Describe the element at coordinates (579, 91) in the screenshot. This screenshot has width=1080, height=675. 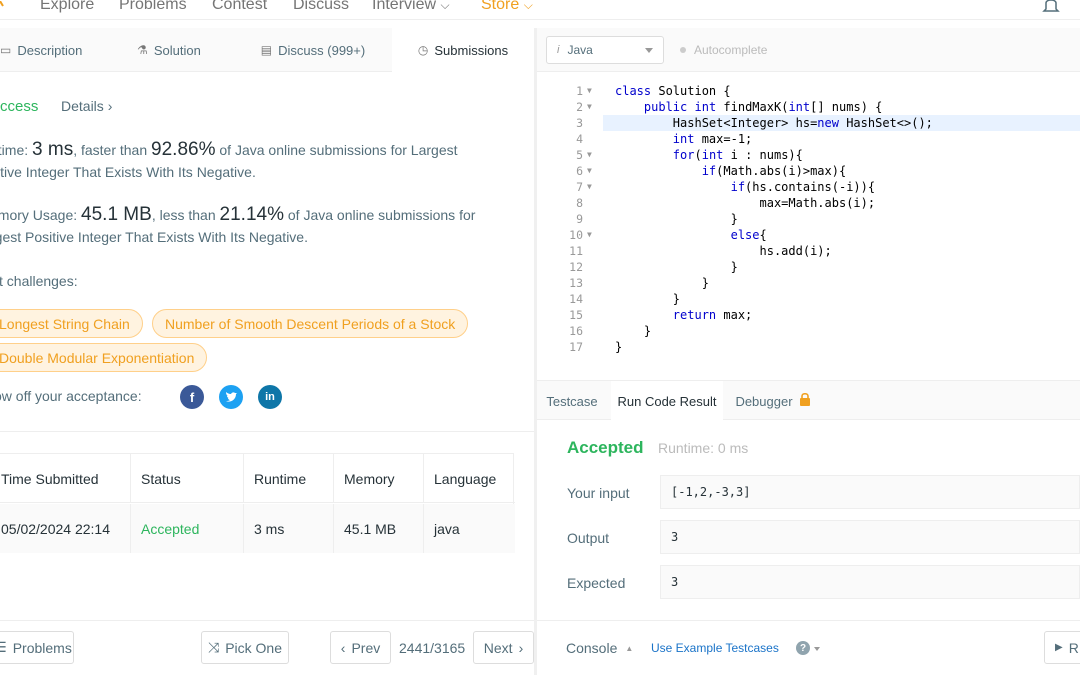
I see `line-number: 1` at that location.